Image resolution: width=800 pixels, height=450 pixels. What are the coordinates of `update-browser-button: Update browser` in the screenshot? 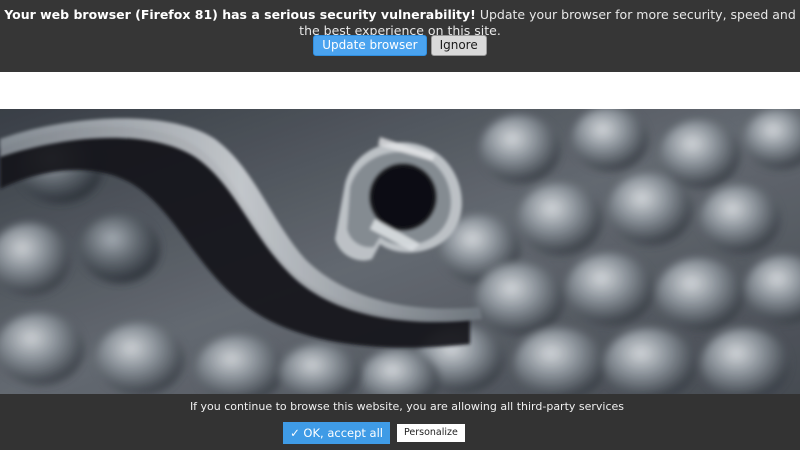 It's located at (370, 45).